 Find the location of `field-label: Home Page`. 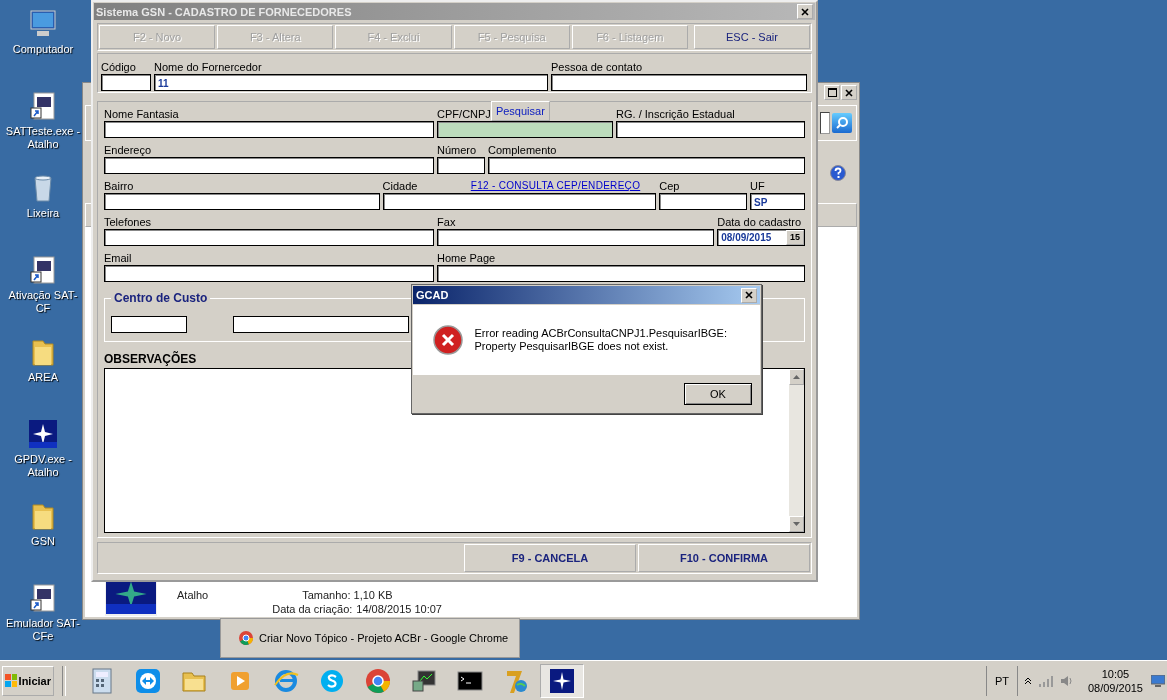

field-label: Home Page is located at coordinates (467, 258).